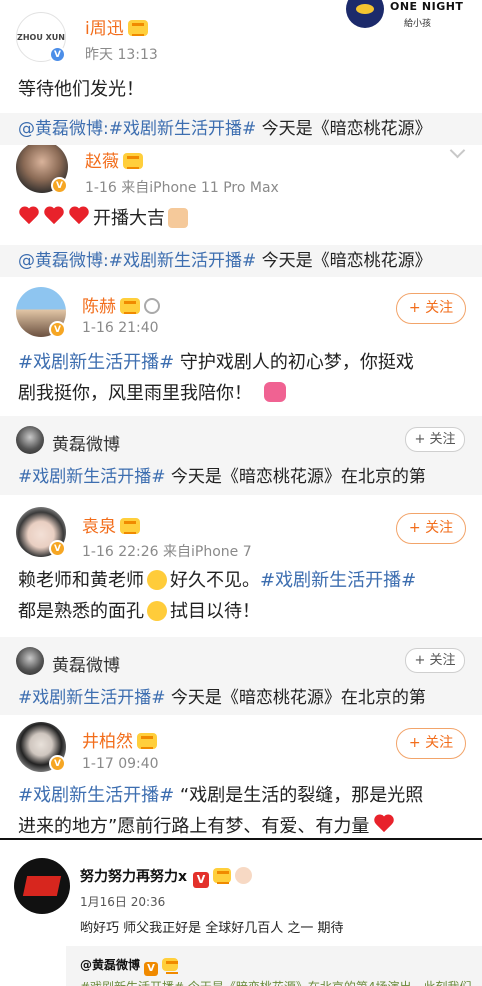 The height and width of the screenshot is (986, 482). I want to click on face-badge-icon, so click(244, 875).